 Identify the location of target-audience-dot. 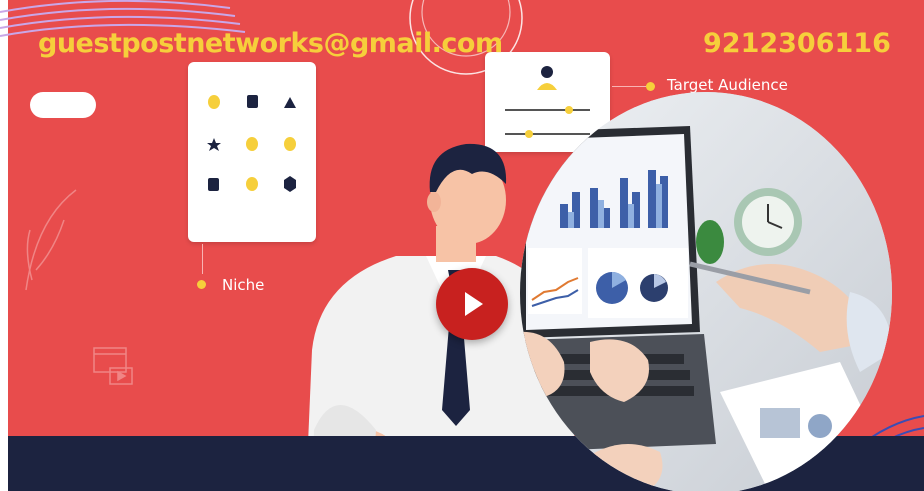
(650, 86).